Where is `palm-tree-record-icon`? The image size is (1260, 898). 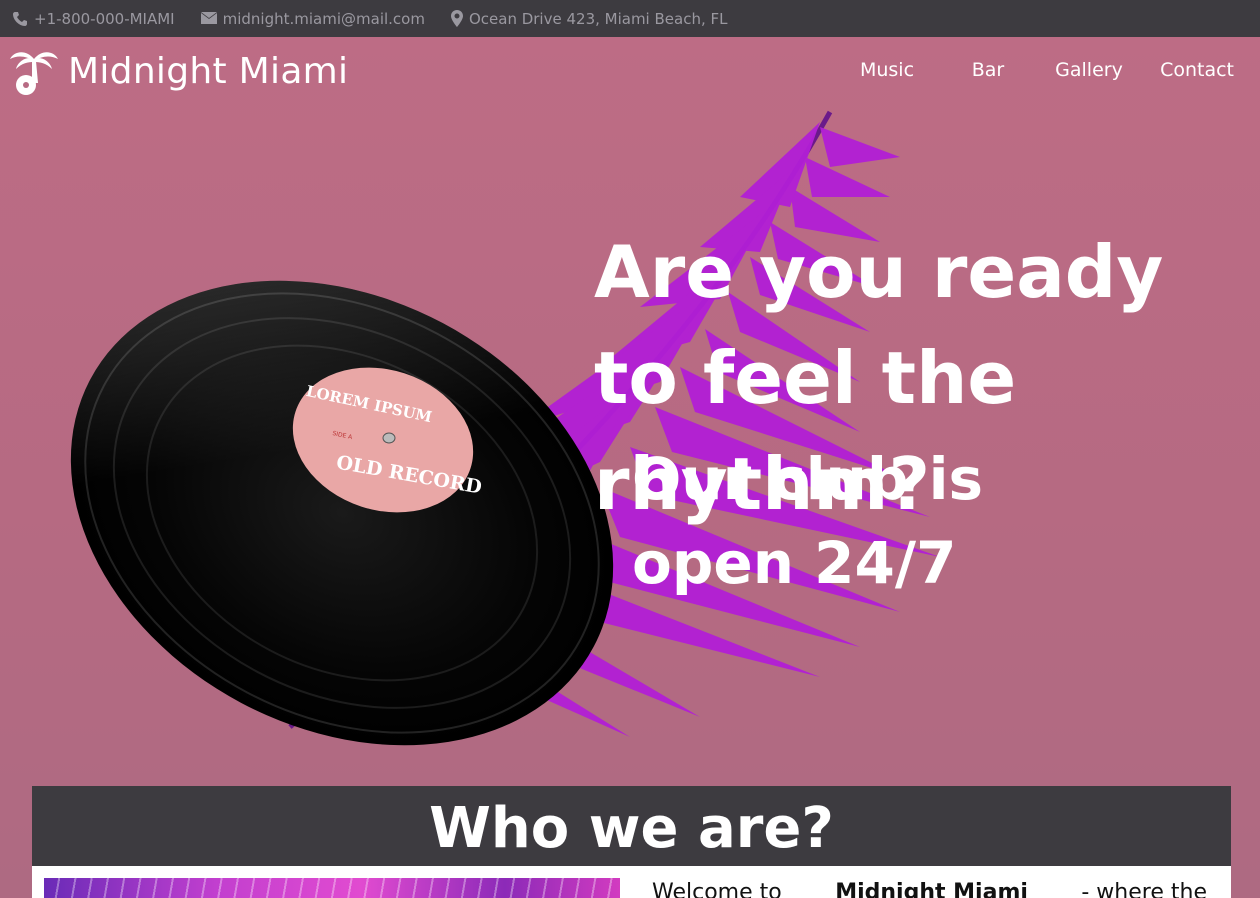 palm-tree-record-icon is located at coordinates (34, 73).